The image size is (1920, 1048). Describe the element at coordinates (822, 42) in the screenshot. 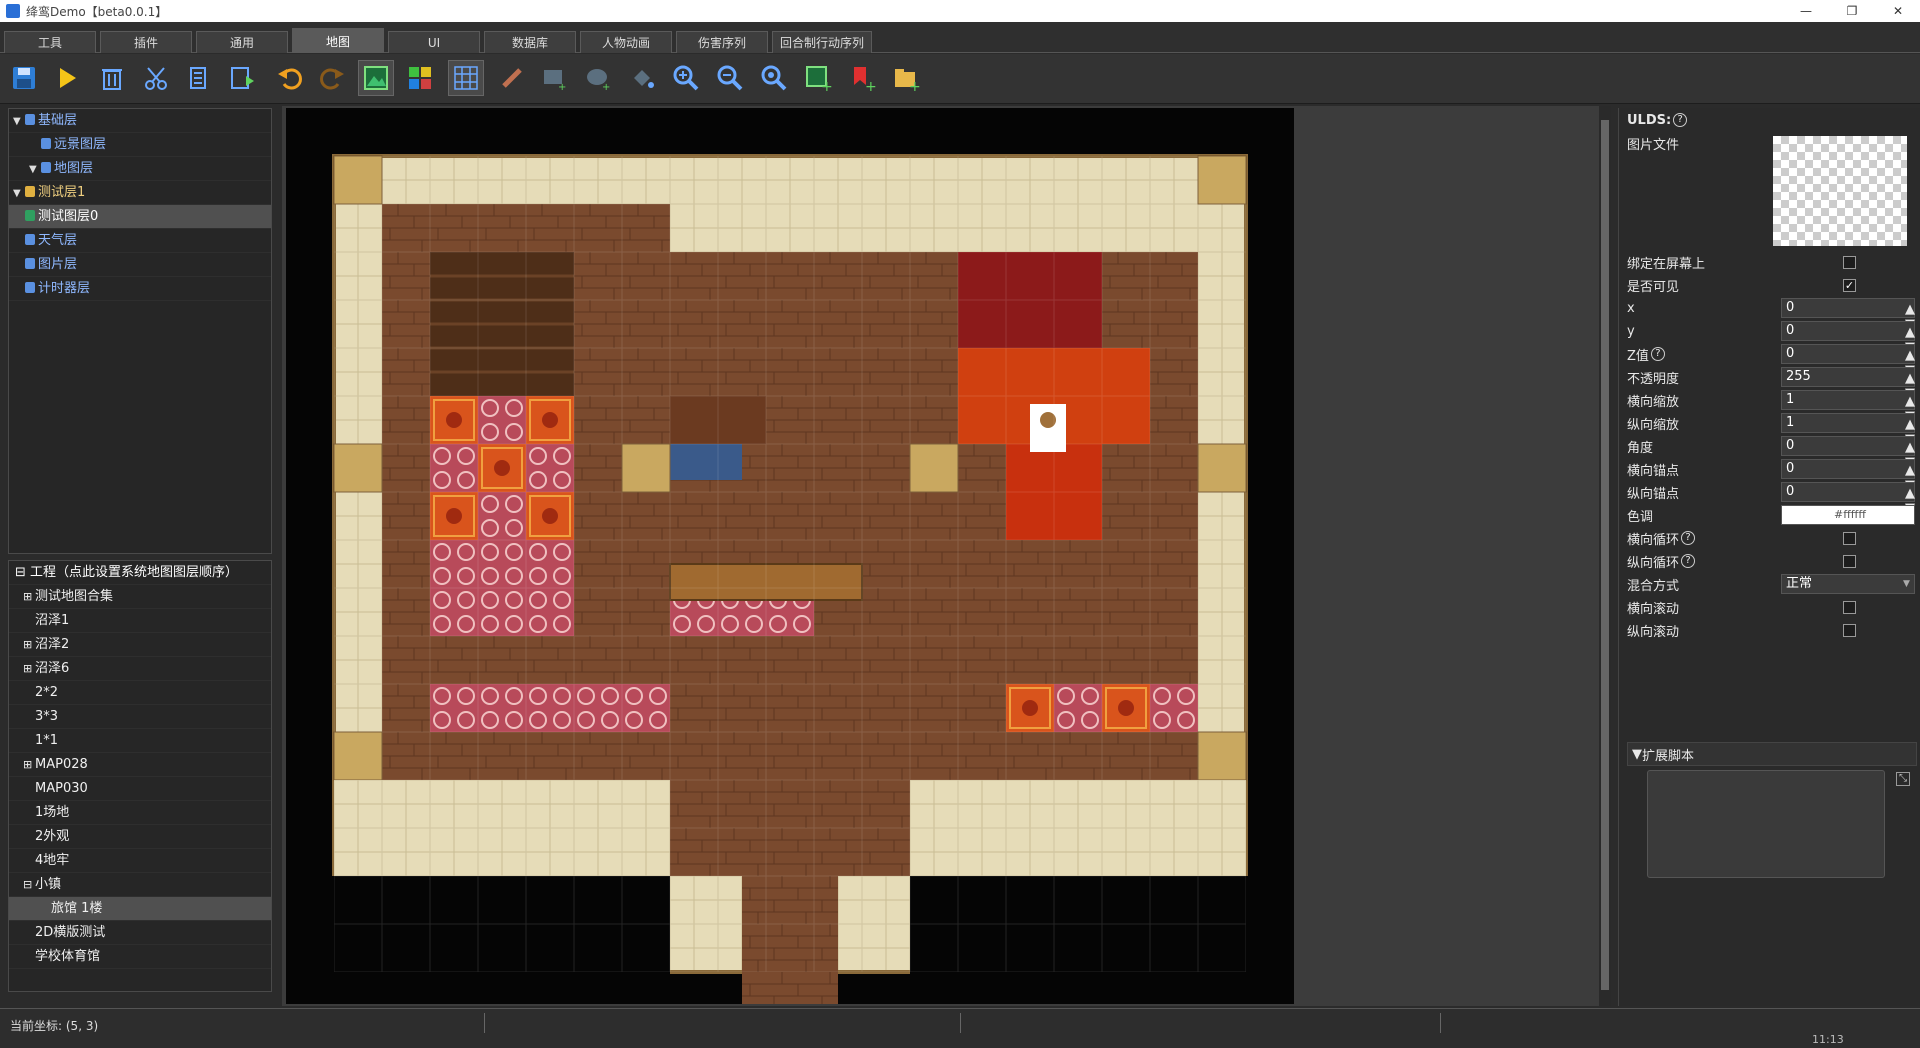

I see `tab-turn-sequence: 回合制行动序列` at that location.